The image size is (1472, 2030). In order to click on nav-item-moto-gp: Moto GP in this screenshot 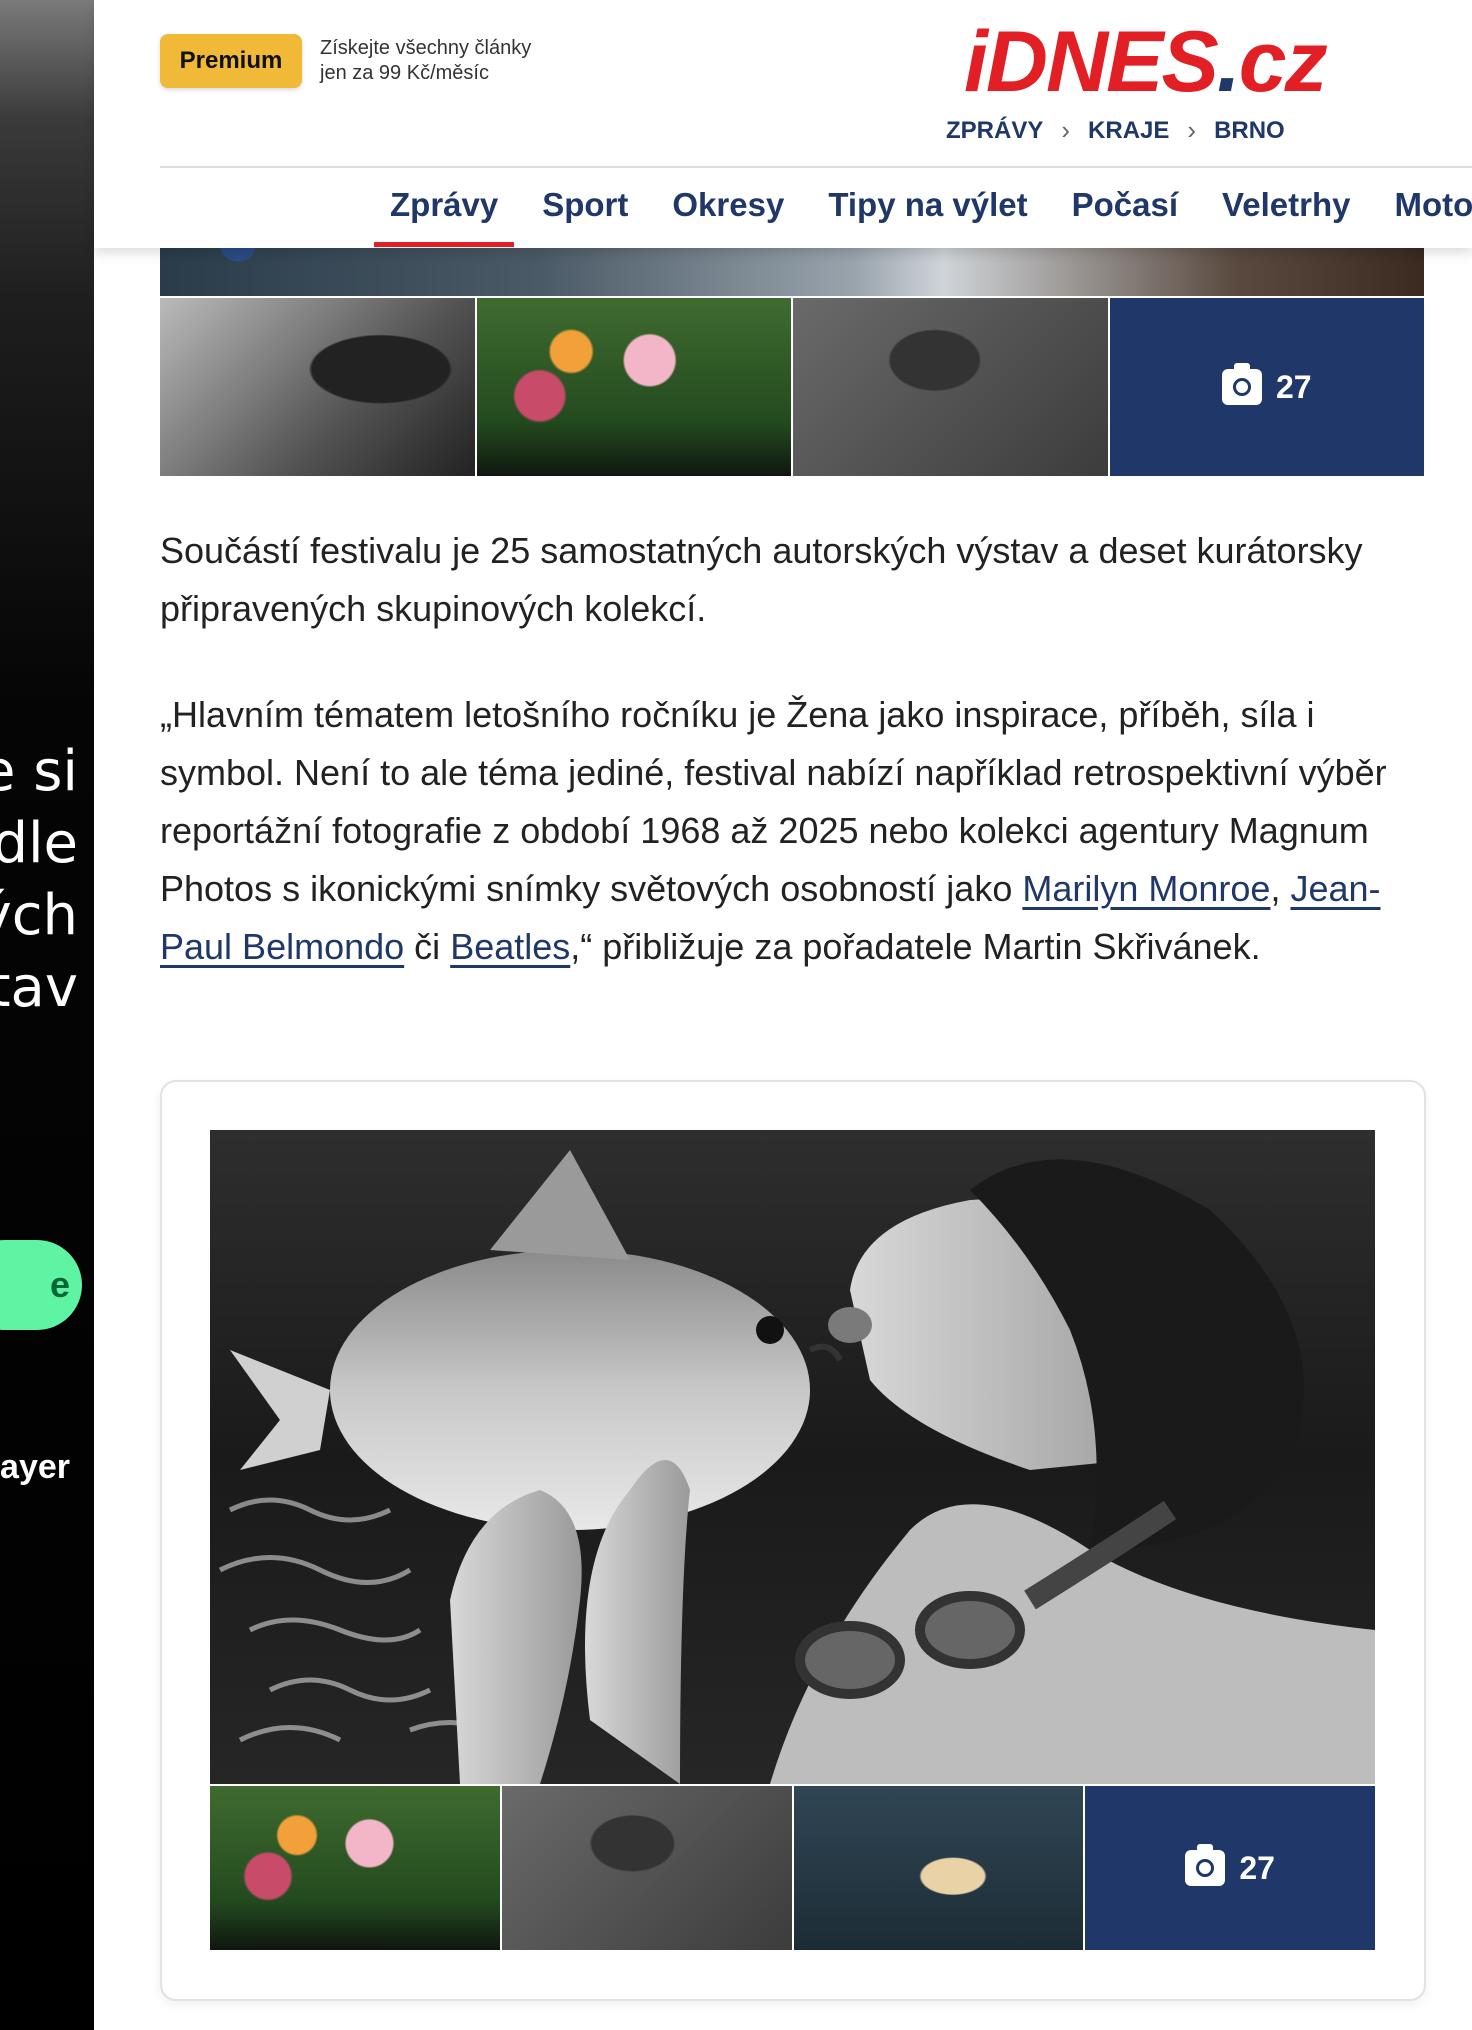, I will do `click(1430, 205)`.